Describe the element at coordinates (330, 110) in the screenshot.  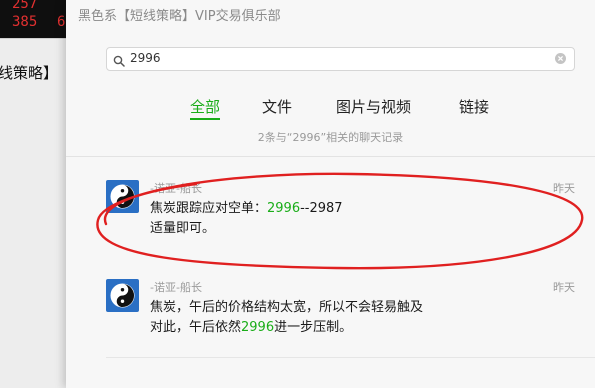
I see `filter-tabs: 全部 文件 图片与视频 链接` at that location.